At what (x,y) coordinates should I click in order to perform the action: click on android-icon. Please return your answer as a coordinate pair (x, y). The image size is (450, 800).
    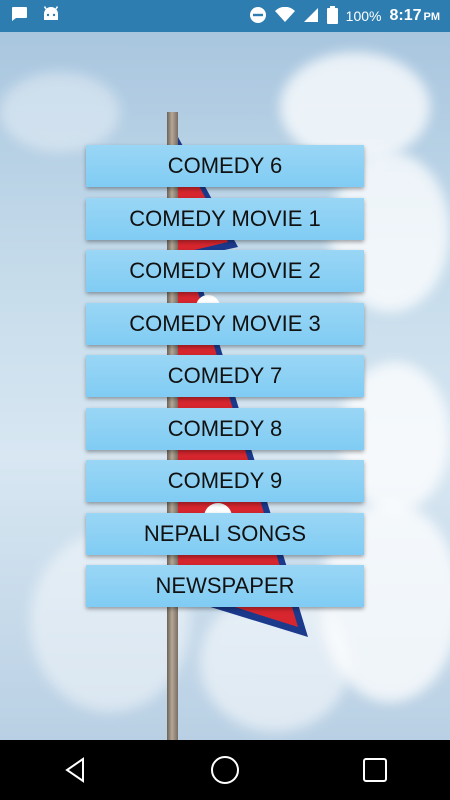
    Looking at the image, I should click on (51, 16).